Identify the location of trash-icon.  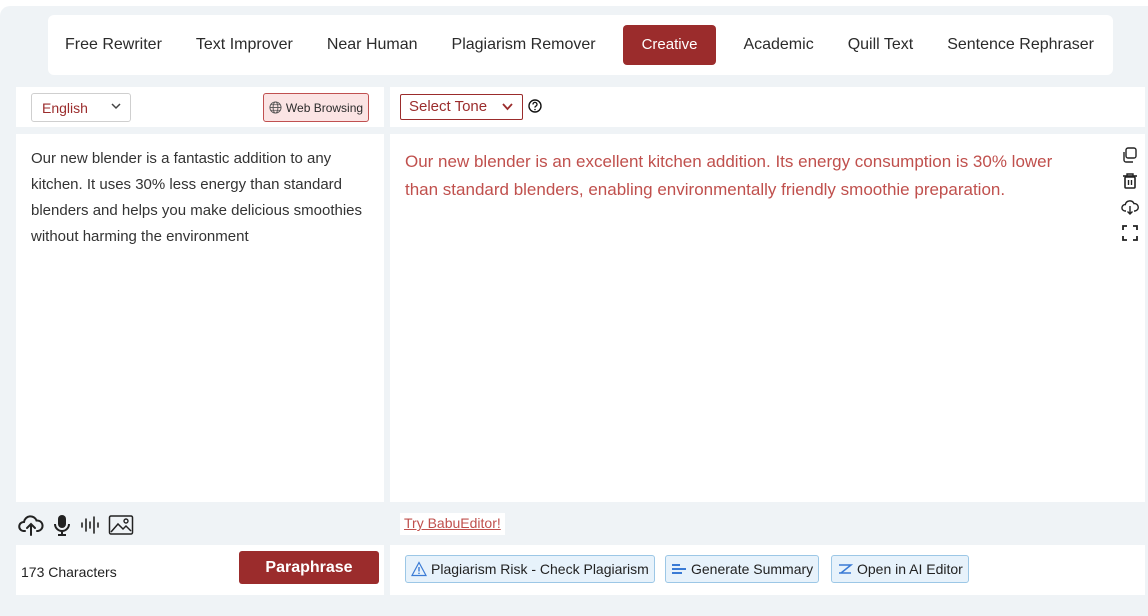
(1130, 181).